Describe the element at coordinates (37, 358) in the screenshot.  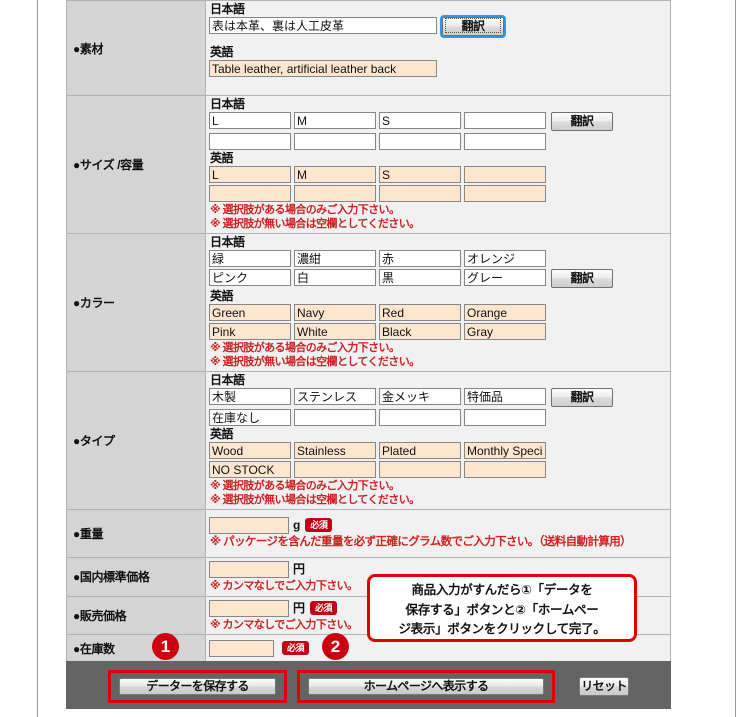
I see `left-frame-divider` at that location.